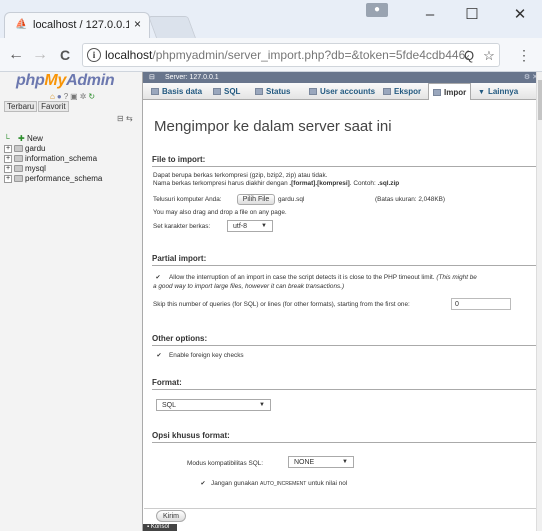 The image size is (542, 531). What do you see at coordinates (91, 96) in the screenshot?
I see `reload-nav-icon: ↻` at bounding box center [91, 96].